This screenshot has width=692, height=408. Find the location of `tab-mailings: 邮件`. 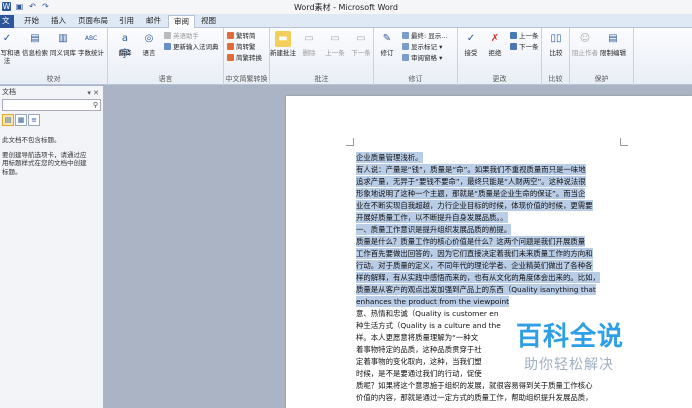

tab-mailings: 邮件 is located at coordinates (153, 21).